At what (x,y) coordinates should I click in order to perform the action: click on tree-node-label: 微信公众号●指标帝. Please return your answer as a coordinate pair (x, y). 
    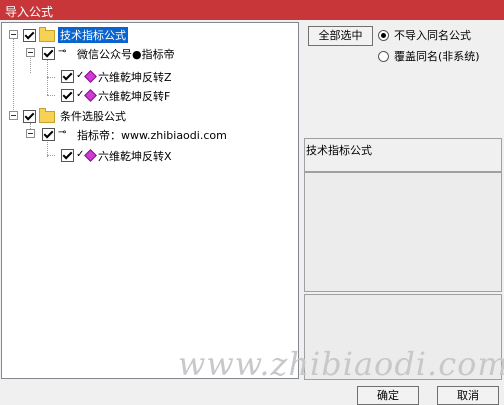
    Looking at the image, I should click on (126, 54).